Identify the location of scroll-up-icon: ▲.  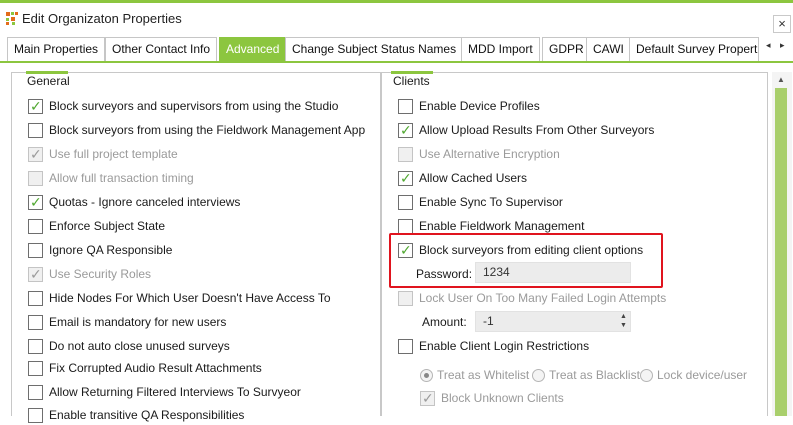
(781, 79).